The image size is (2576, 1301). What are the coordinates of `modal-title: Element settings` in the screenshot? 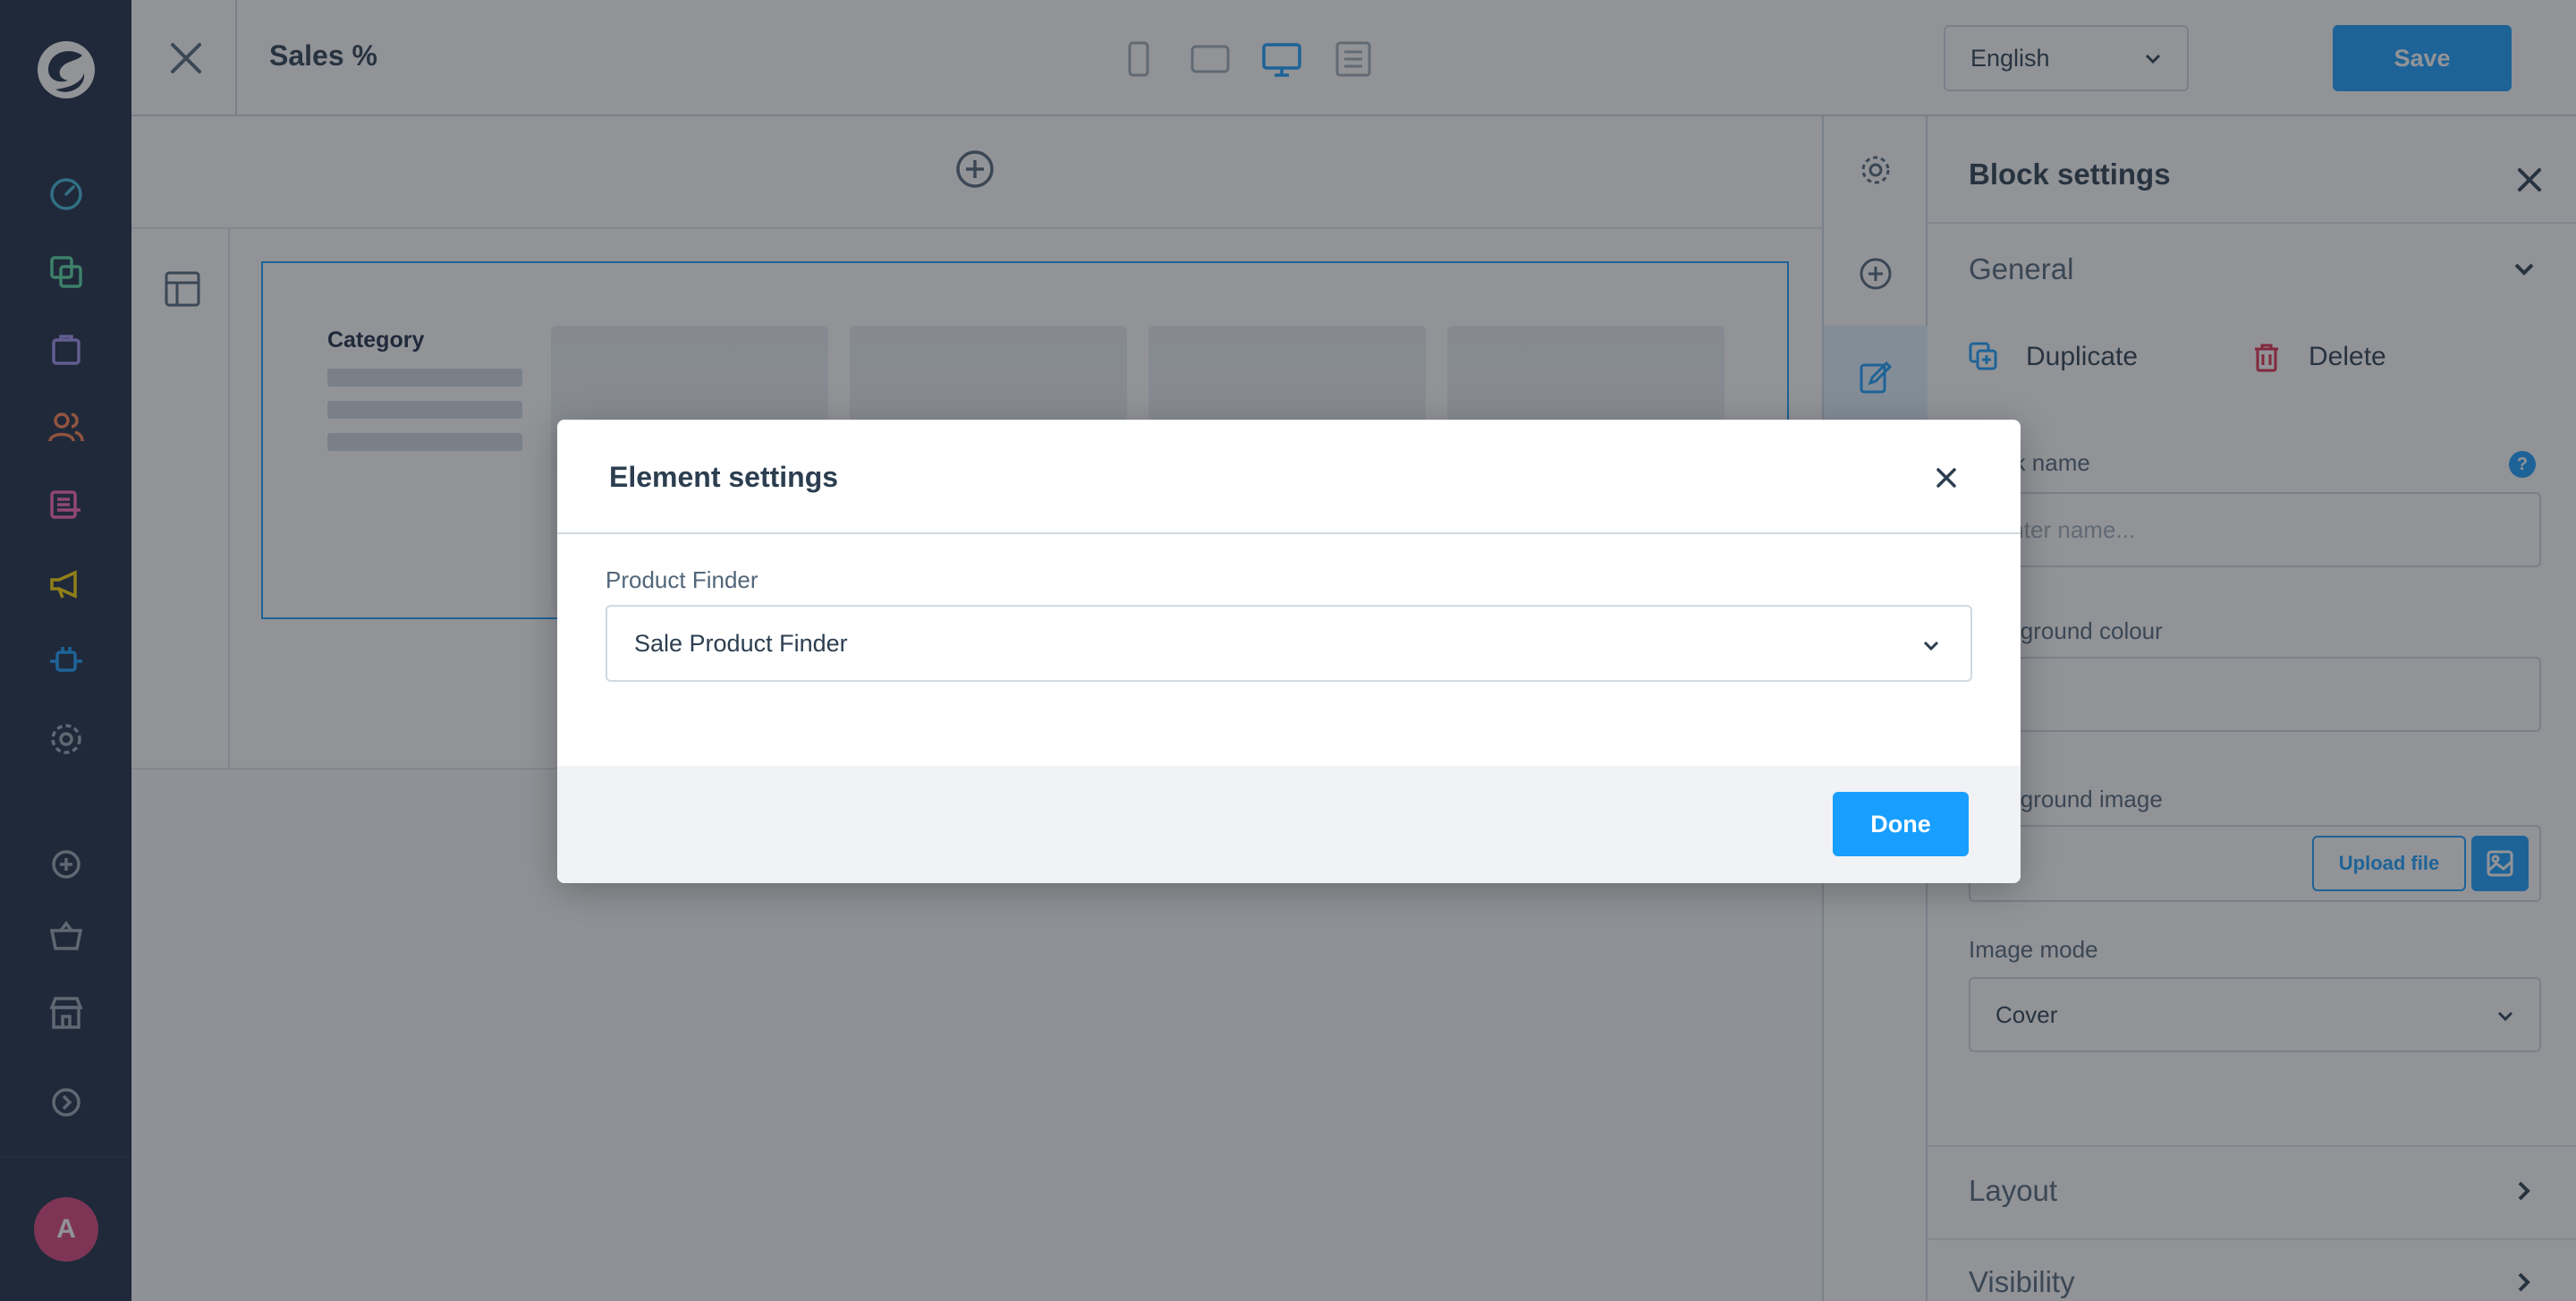 It's located at (724, 477).